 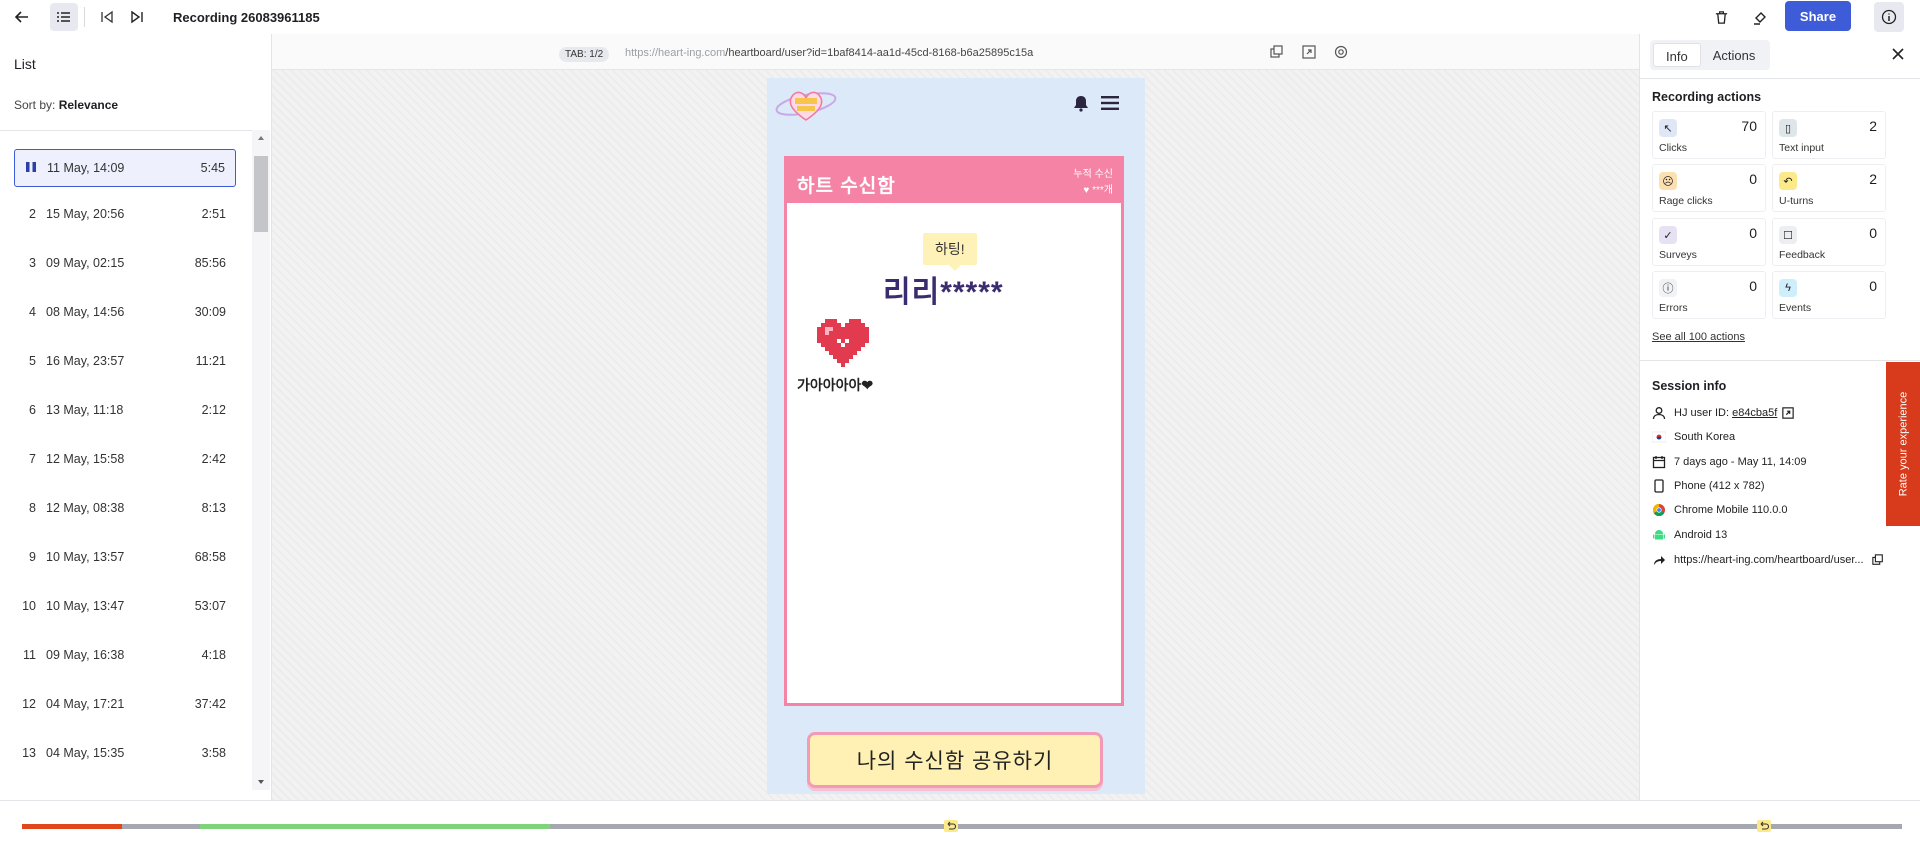 I want to click on stat-errors: ⓘ 0 Errors, so click(x=1709, y=295).